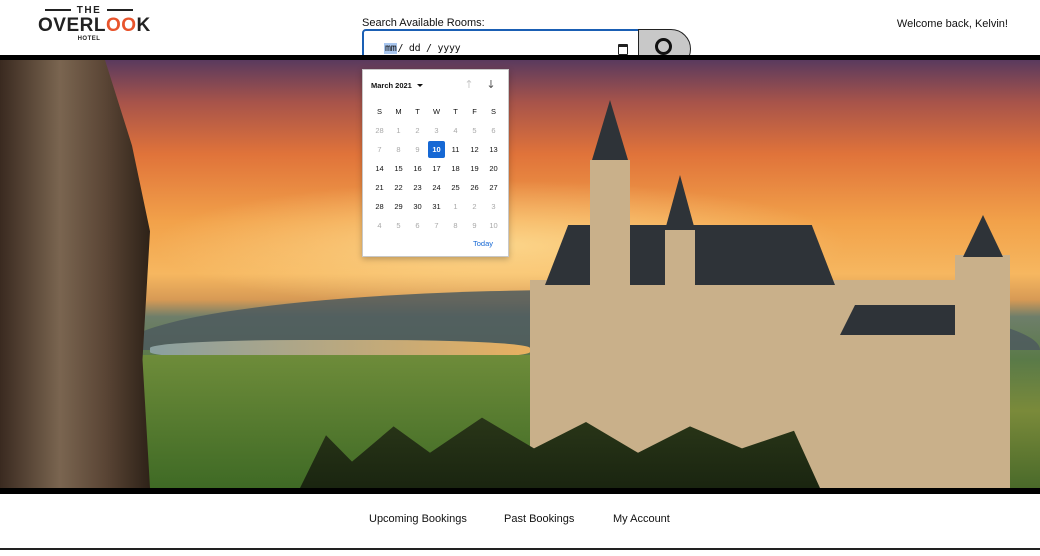 This screenshot has height=556, width=1040. Describe the element at coordinates (379, 168) in the screenshot. I see `calendar-day: 14` at that location.